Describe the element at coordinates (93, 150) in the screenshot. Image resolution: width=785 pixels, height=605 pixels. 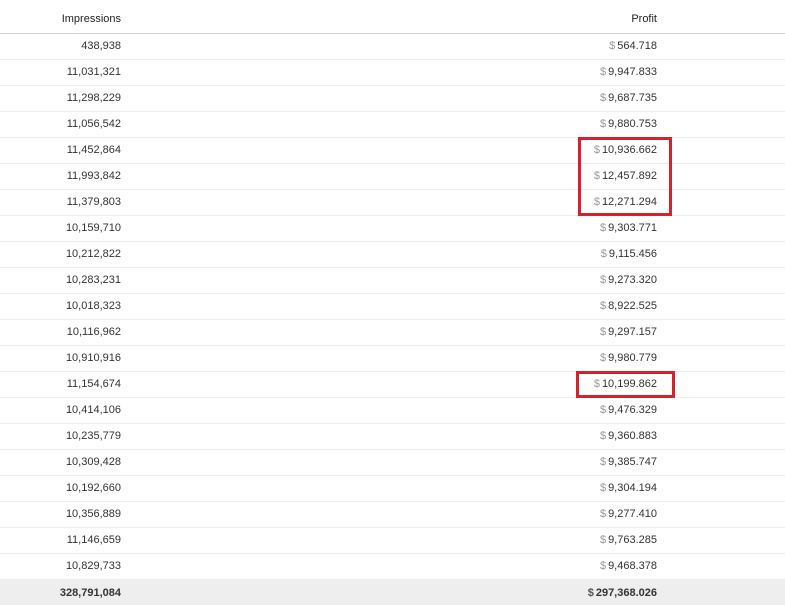
I see `impressions-cell: 11,452,864` at that location.